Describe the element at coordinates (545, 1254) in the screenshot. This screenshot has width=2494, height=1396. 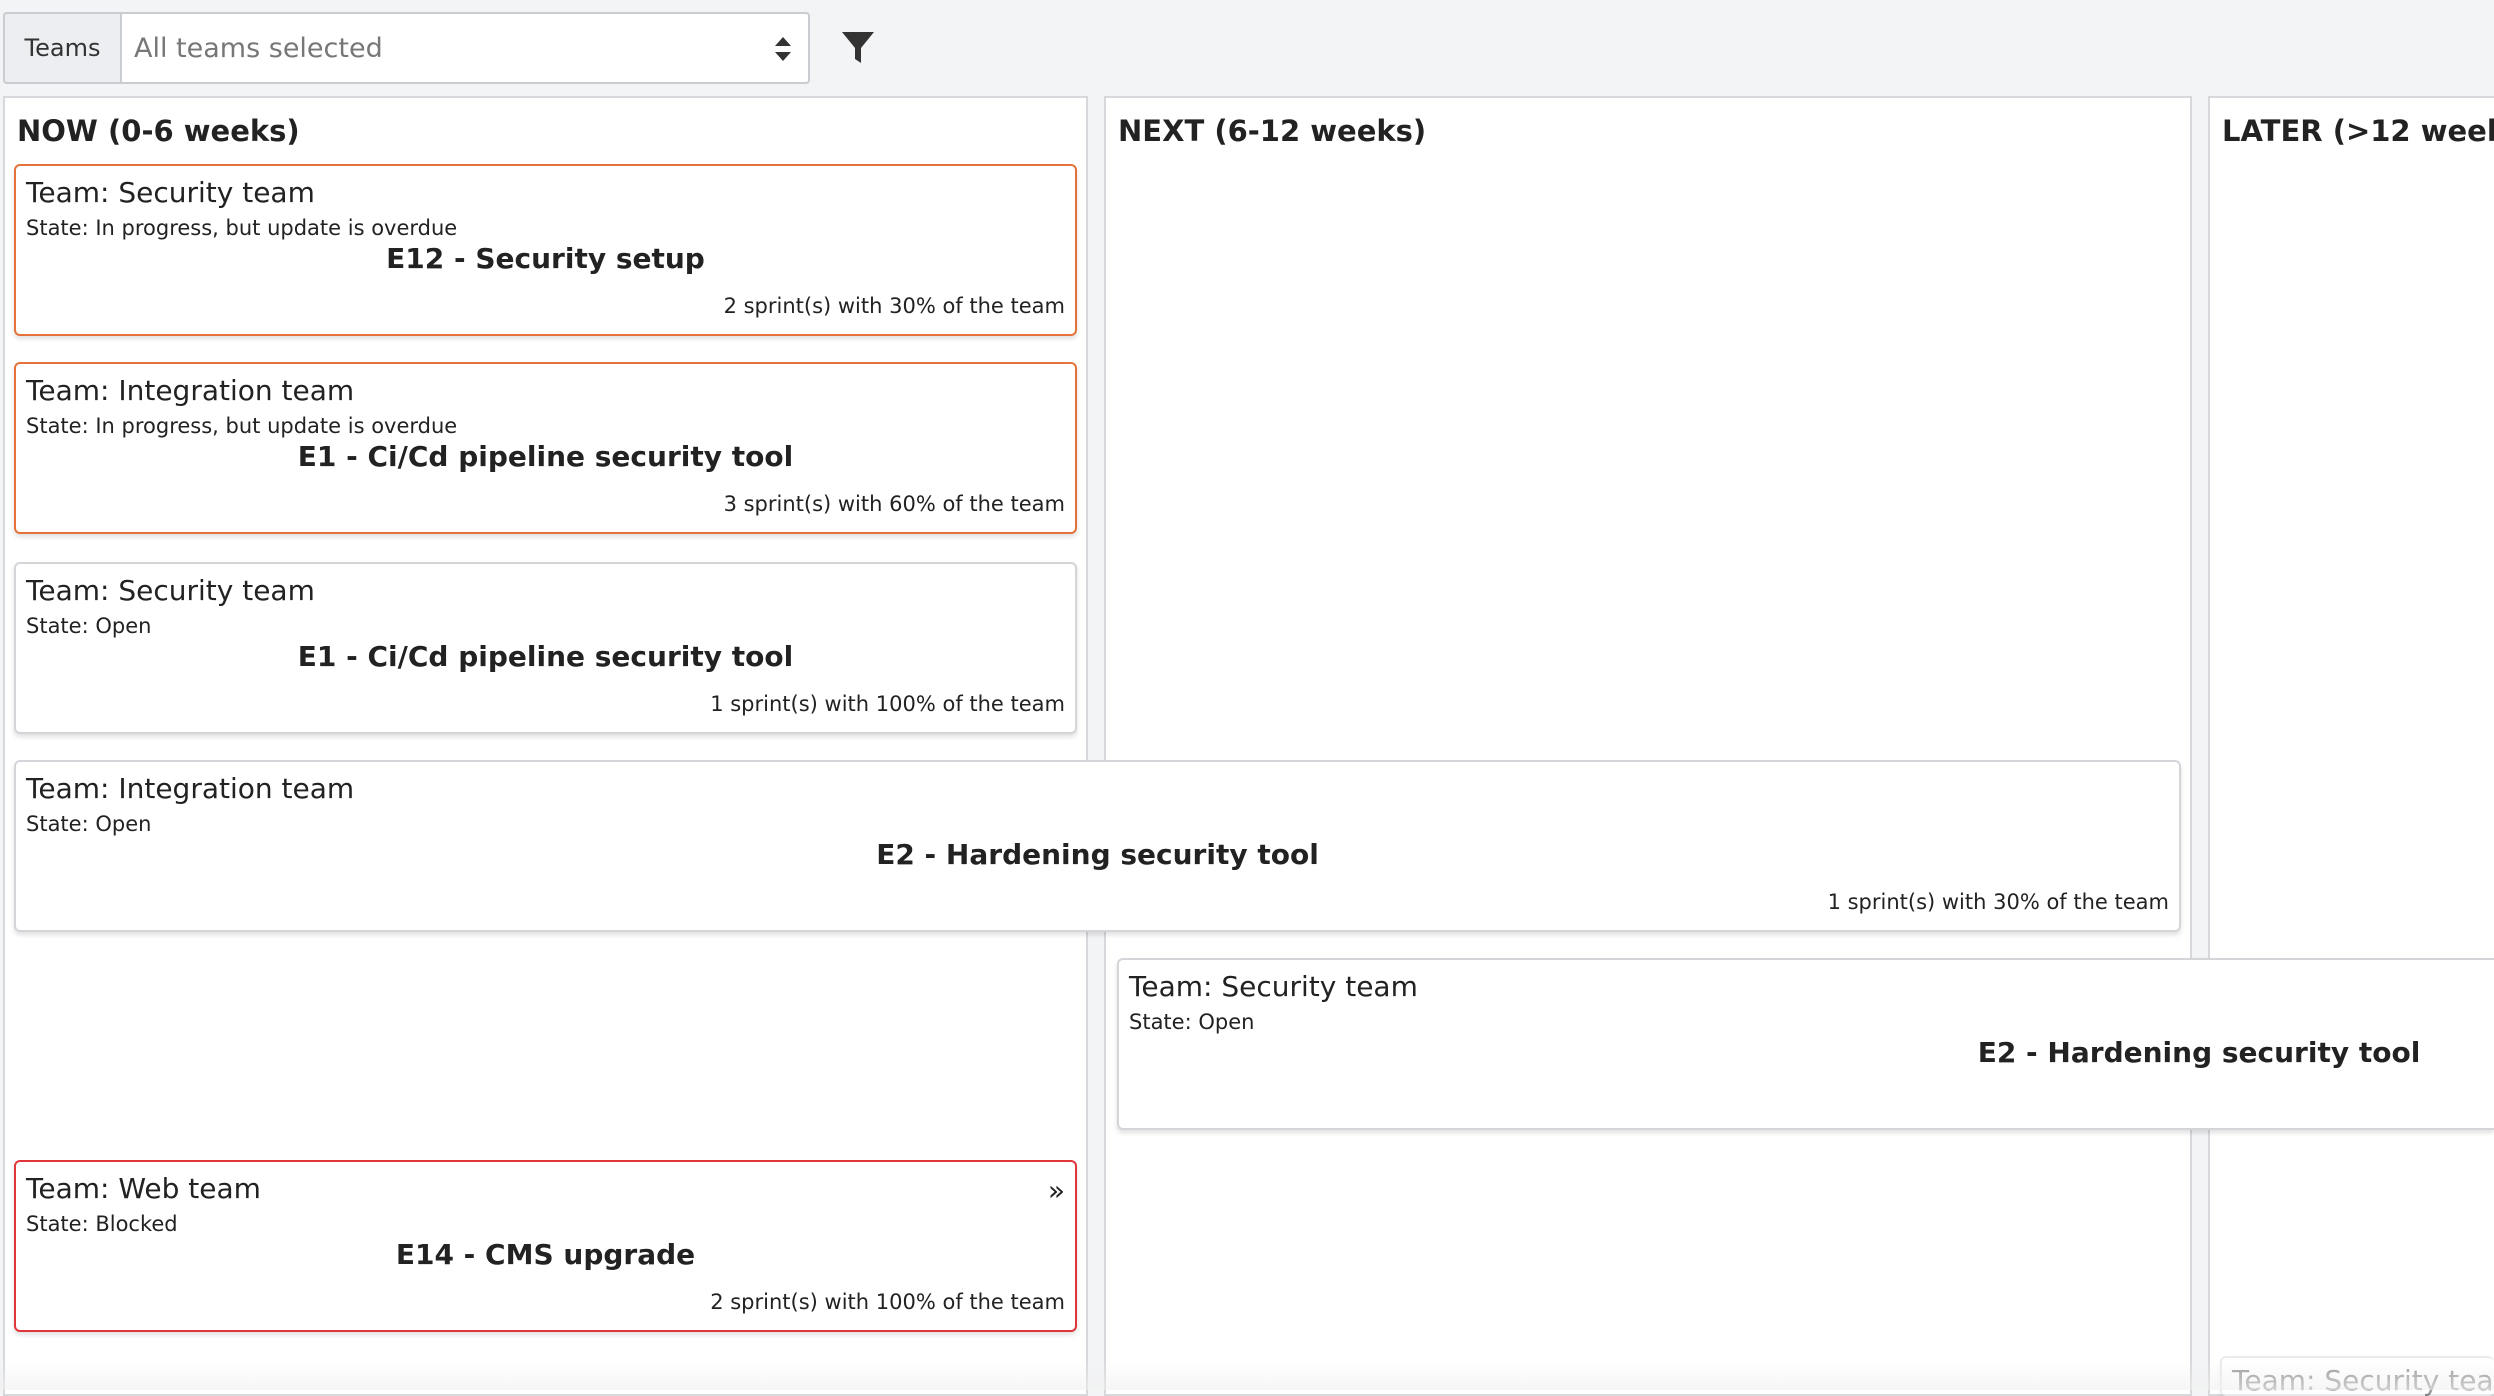
I see `card-title: E14 - CMS upgrade` at that location.